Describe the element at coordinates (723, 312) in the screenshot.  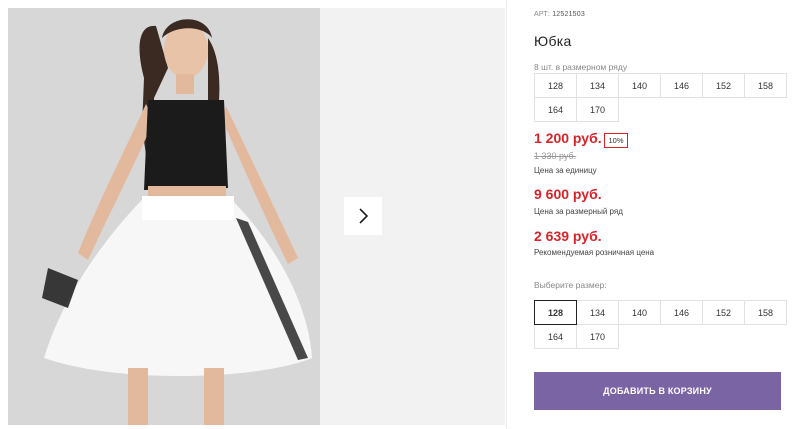
I see `size-option: 152` at that location.